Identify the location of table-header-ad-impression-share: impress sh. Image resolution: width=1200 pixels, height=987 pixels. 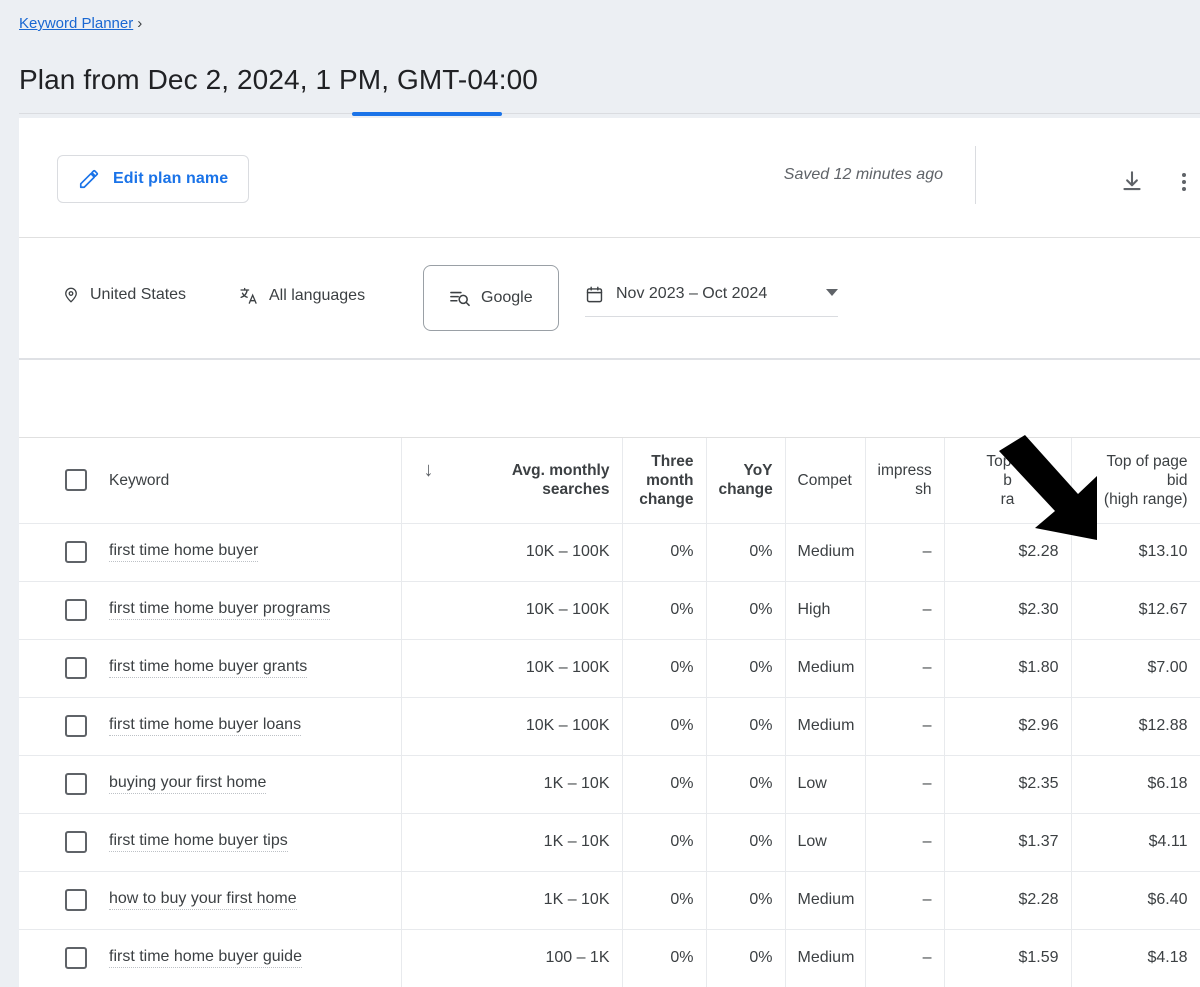
(905, 481).